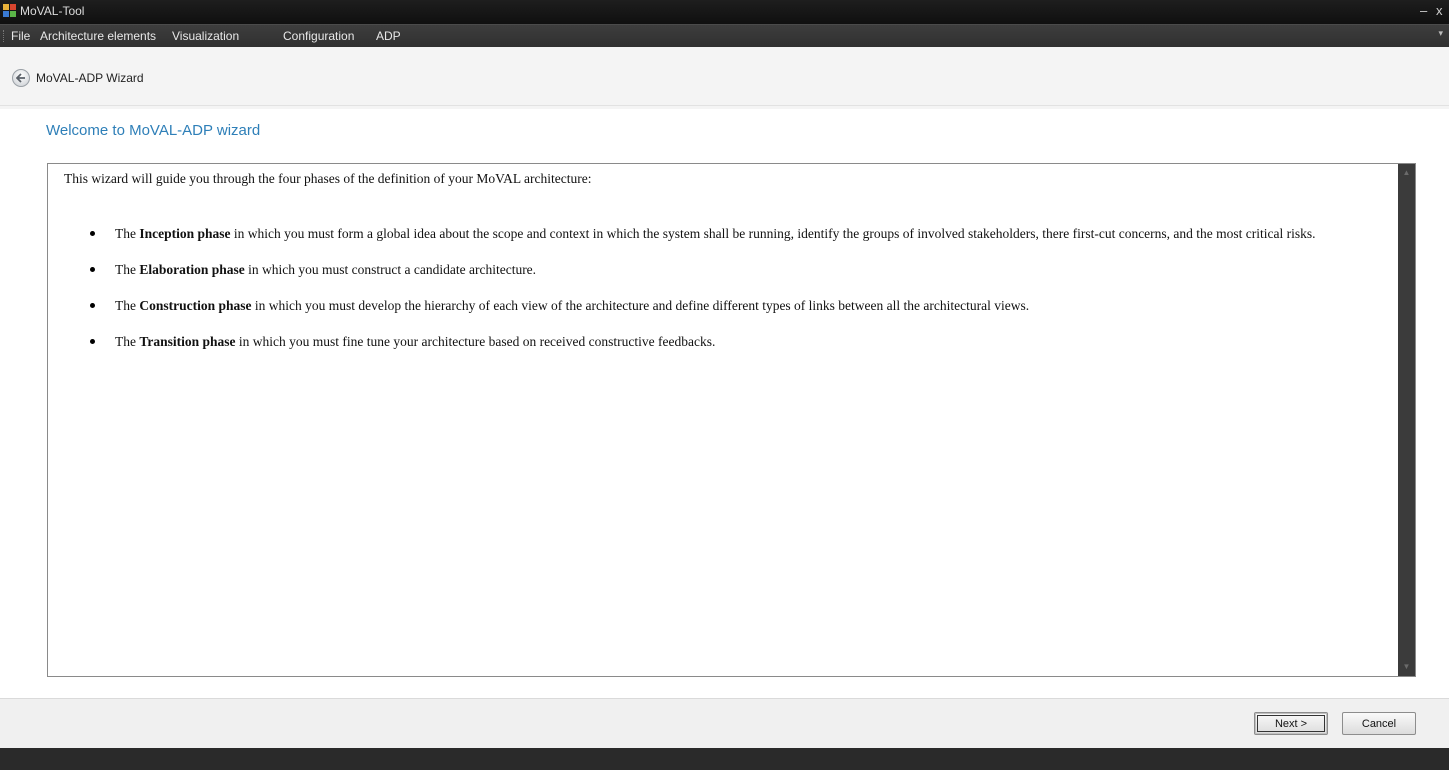 The height and width of the screenshot is (770, 1449). Describe the element at coordinates (724, 759) in the screenshot. I see `status-bar` at that location.